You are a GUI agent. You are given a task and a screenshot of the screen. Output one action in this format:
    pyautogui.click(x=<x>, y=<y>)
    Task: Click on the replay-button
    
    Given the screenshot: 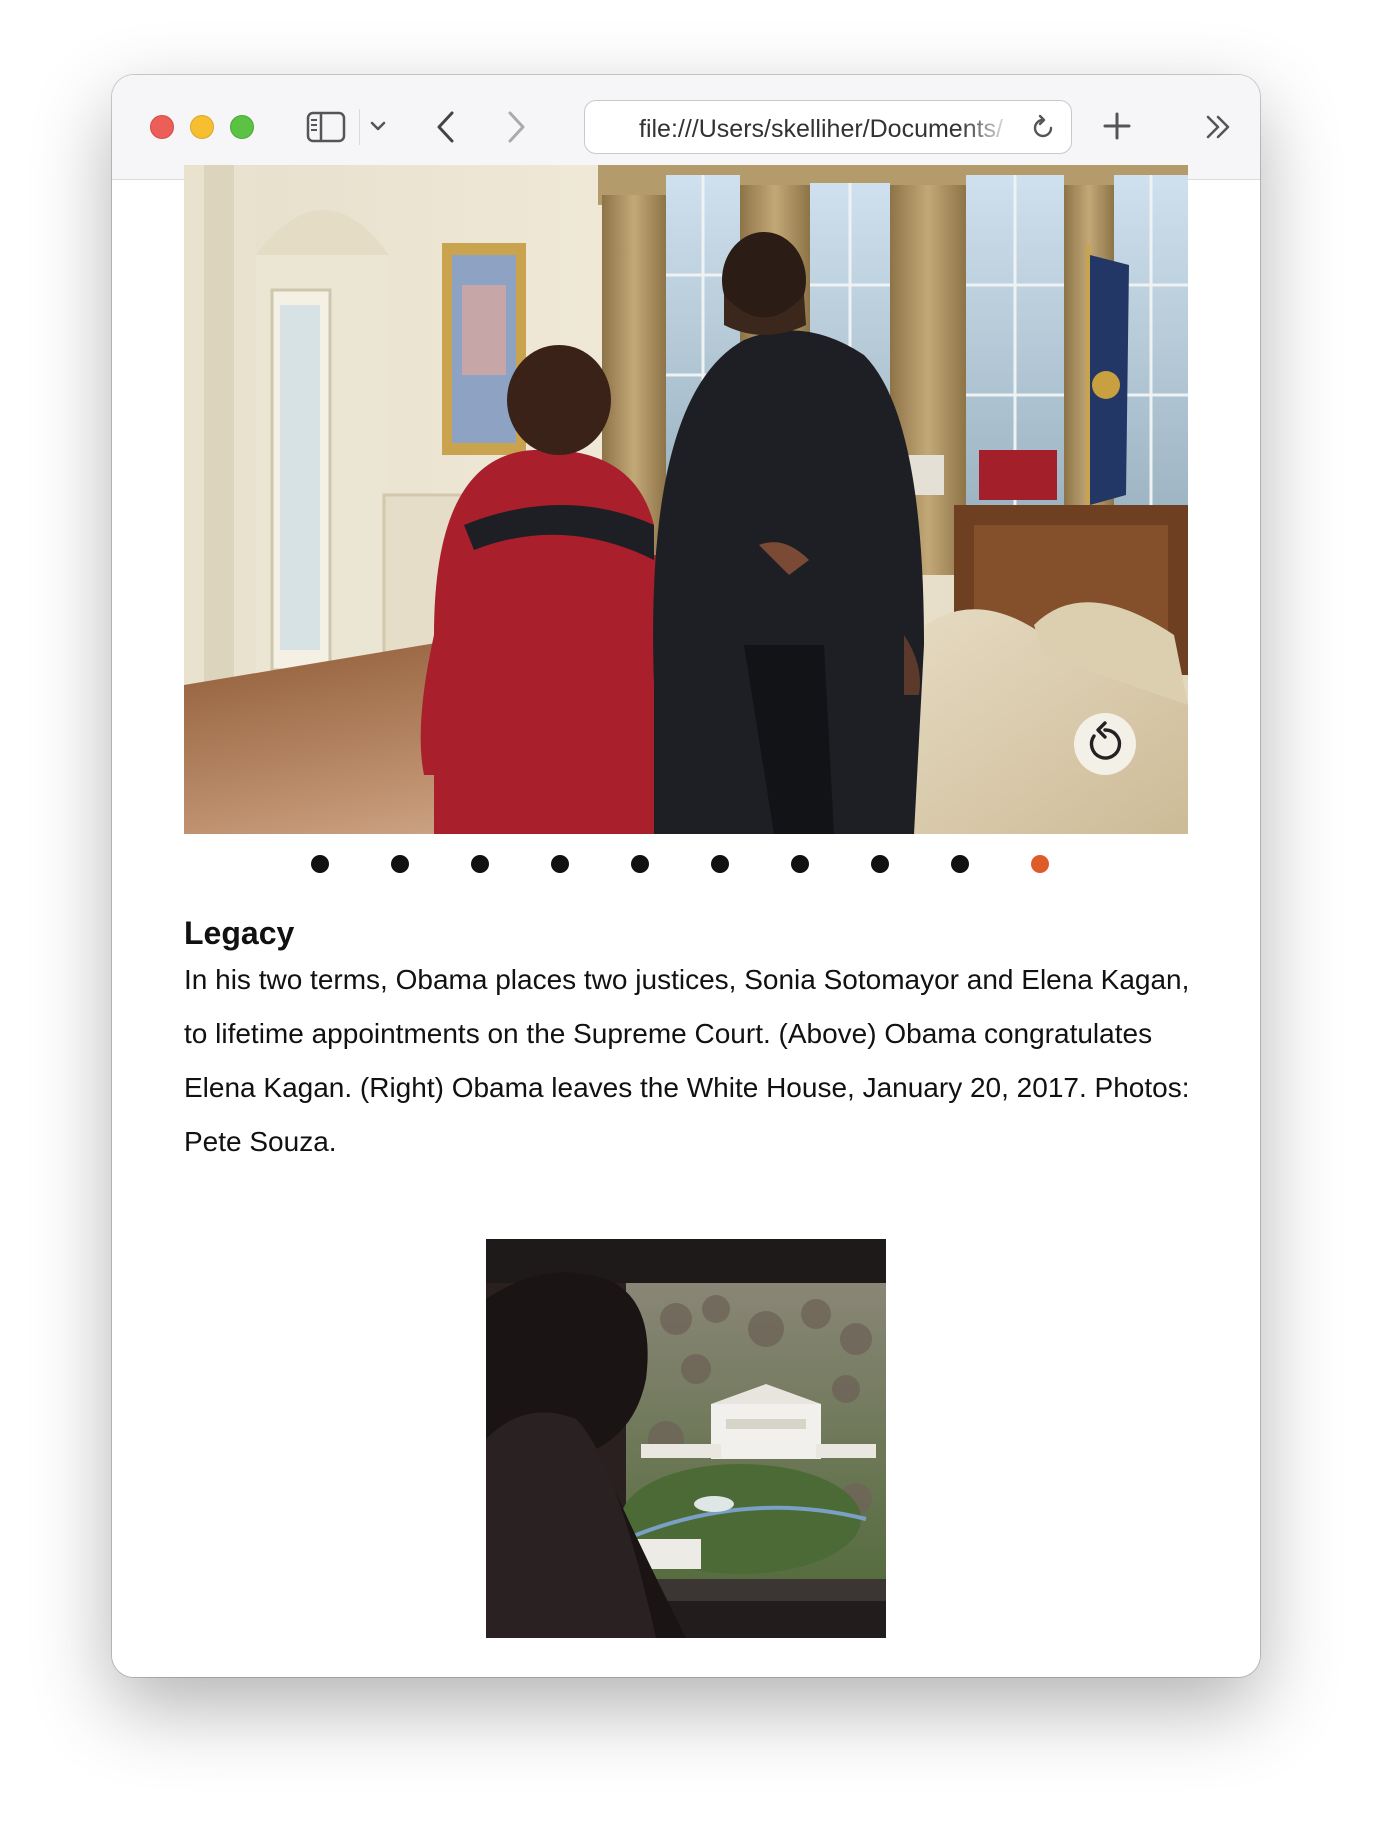 What is the action you would take?
    pyautogui.click(x=1105, y=744)
    